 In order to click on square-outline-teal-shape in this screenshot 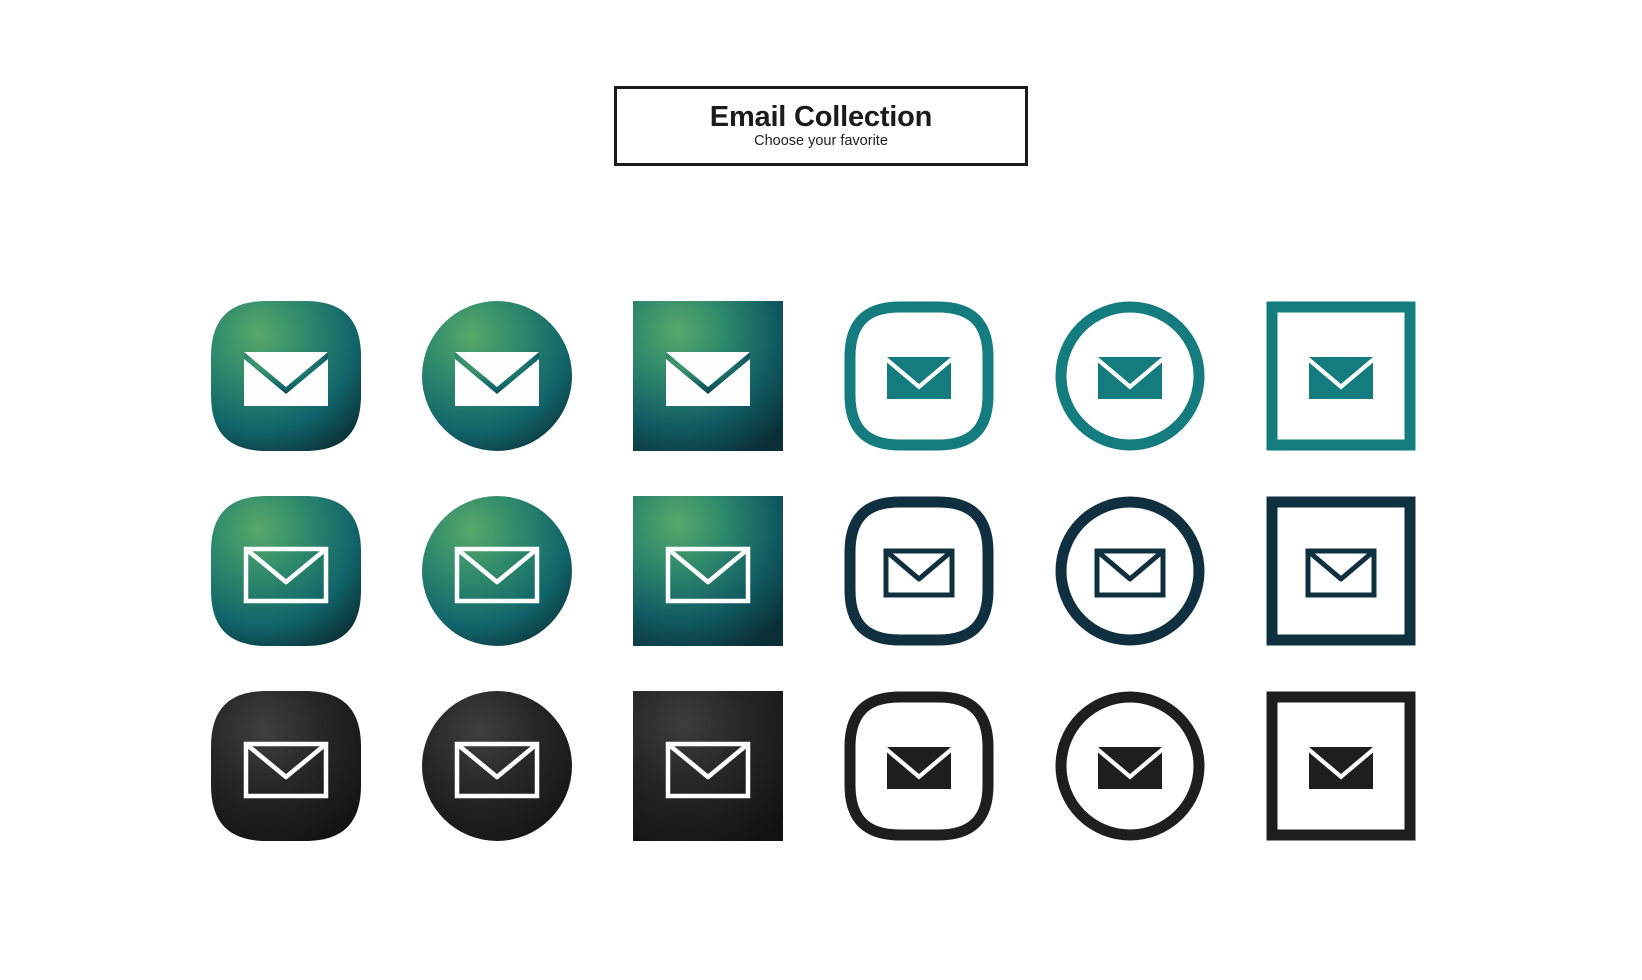, I will do `click(1340, 375)`.